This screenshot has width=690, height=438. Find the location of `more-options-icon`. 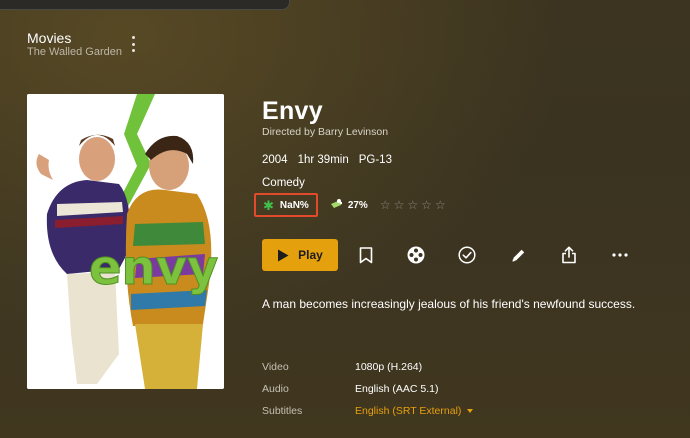

more-options-icon is located at coordinates (133, 44).